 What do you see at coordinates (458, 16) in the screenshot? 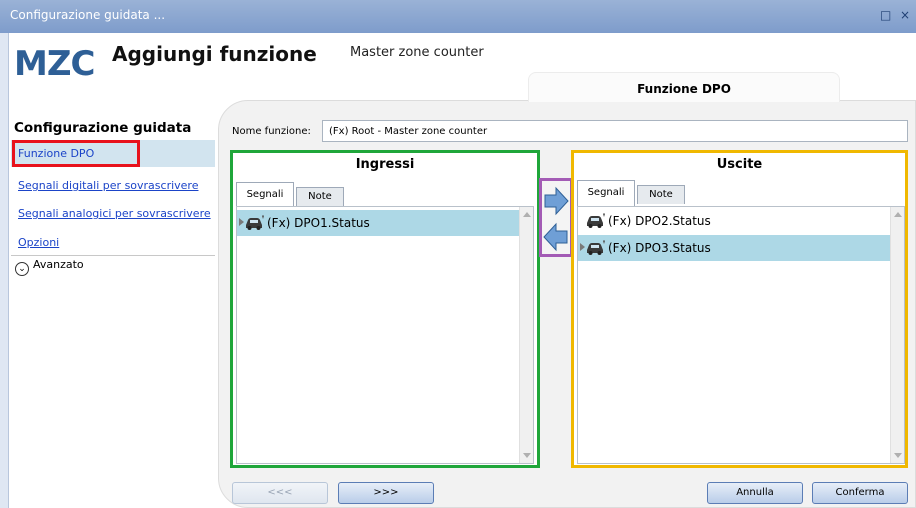
I see `window-titlebar: Configurazione guidata ... □ ×` at bounding box center [458, 16].